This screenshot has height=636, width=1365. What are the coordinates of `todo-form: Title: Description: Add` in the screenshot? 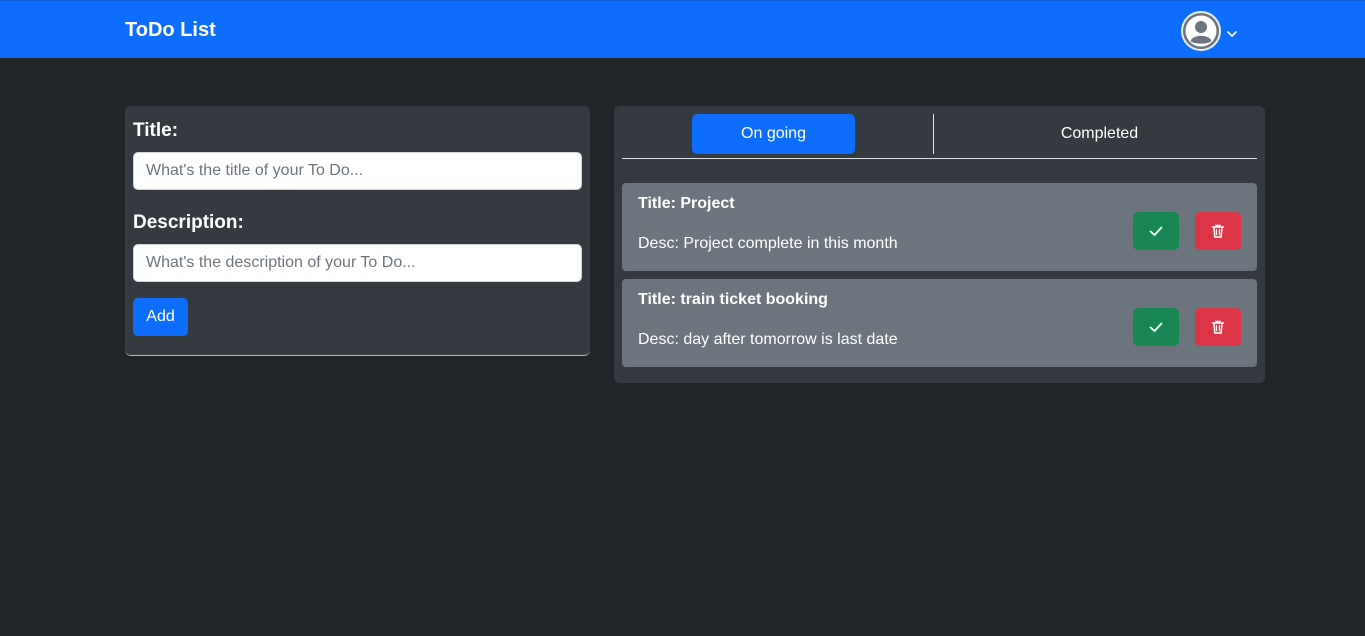 It's located at (357, 231).